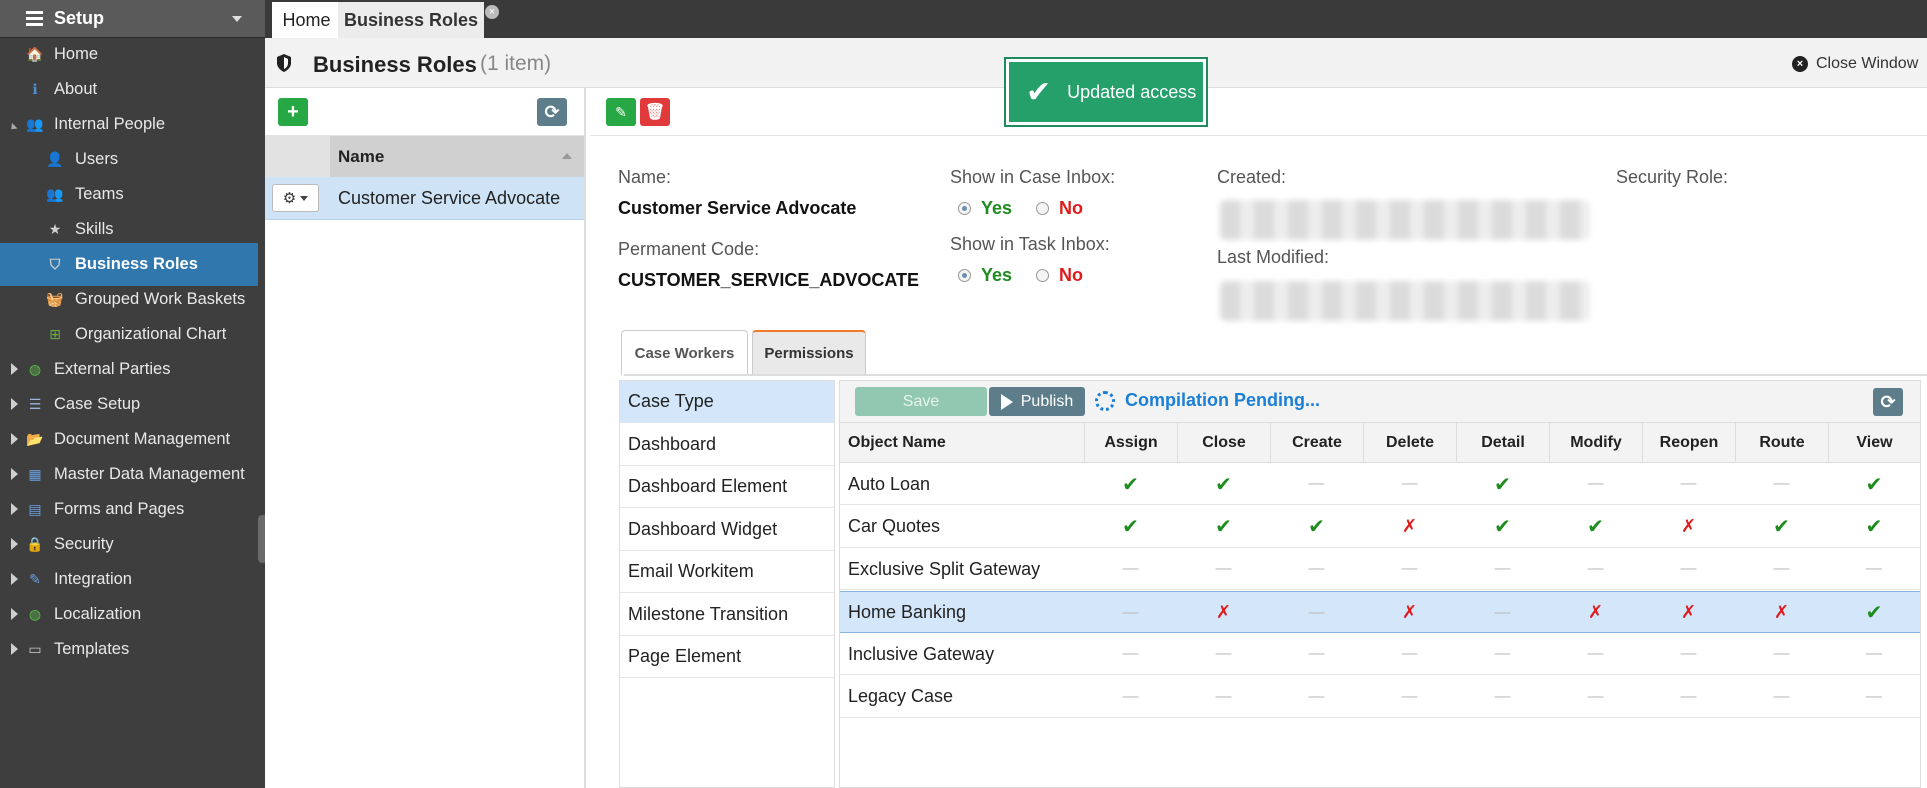 The image size is (1927, 788). What do you see at coordinates (985, 208) in the screenshot?
I see `case-inbox-yes-radio: Yes` at bounding box center [985, 208].